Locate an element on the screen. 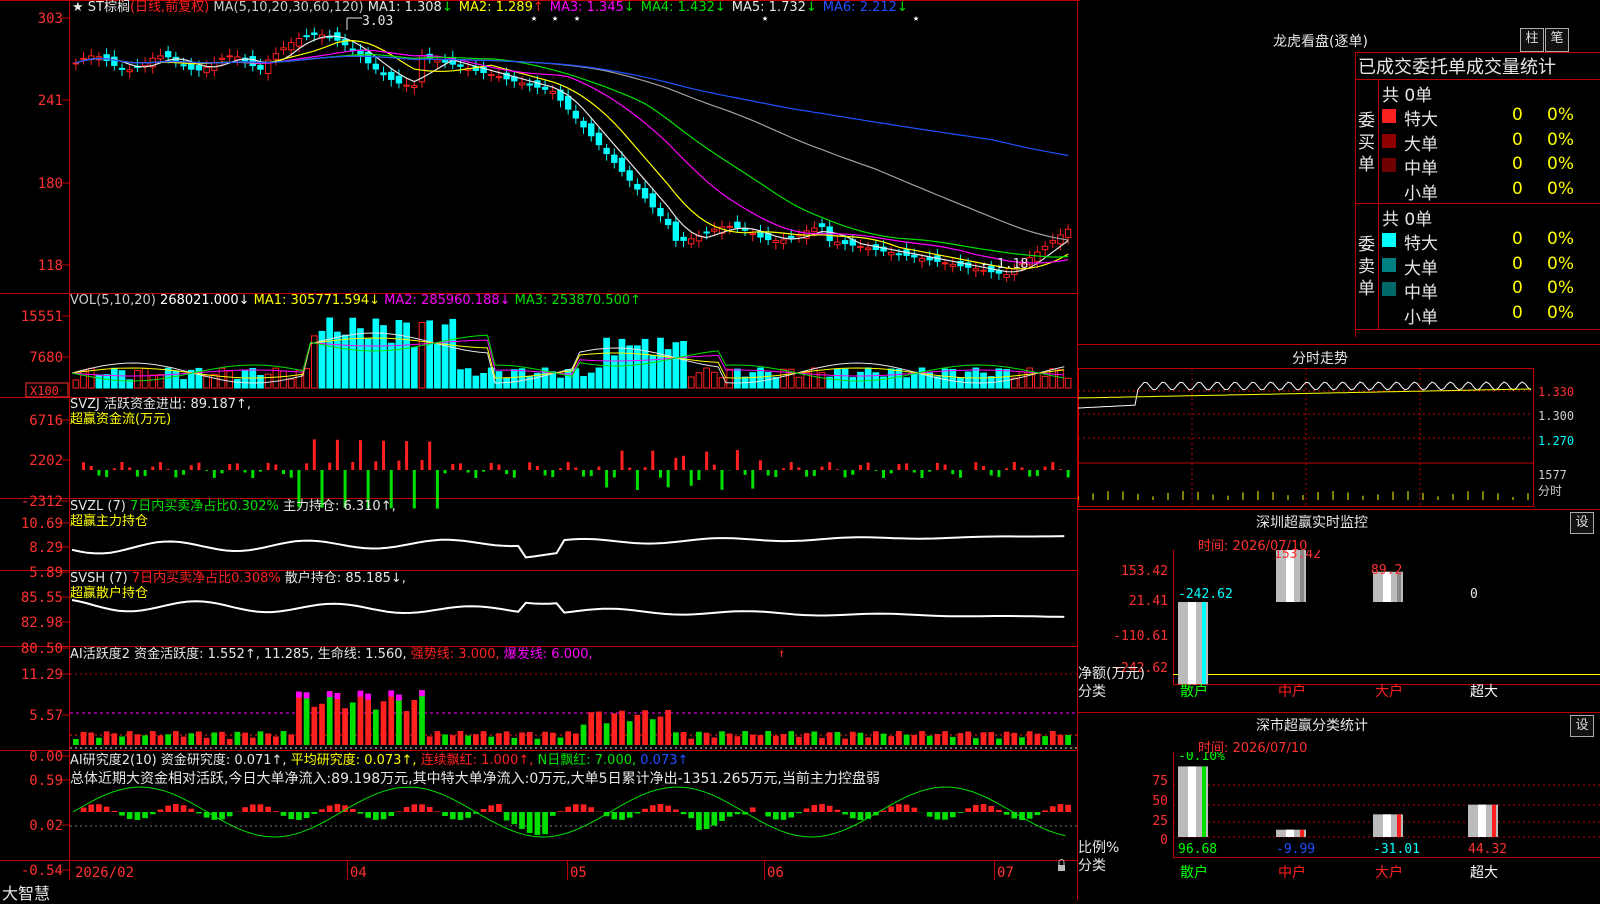 The image size is (1600, 904). bar-view-button: 柱 is located at coordinates (1532, 40).